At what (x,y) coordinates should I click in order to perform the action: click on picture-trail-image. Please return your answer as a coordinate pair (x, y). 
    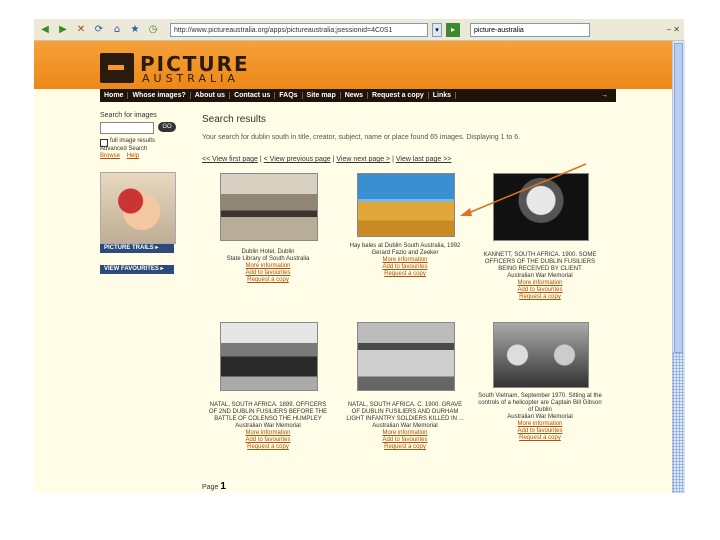
    Looking at the image, I should click on (138, 208).